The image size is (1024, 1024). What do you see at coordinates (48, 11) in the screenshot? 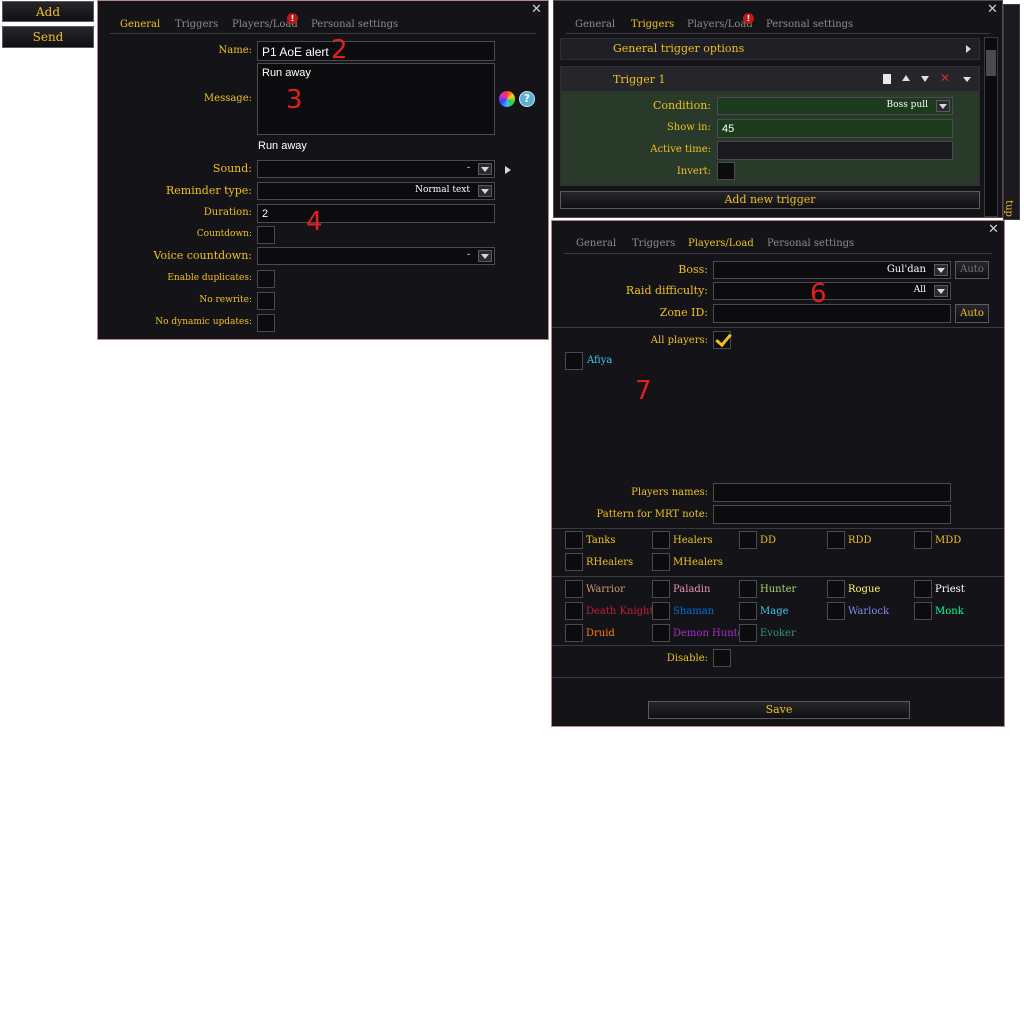
I see `add-button: Add` at bounding box center [48, 11].